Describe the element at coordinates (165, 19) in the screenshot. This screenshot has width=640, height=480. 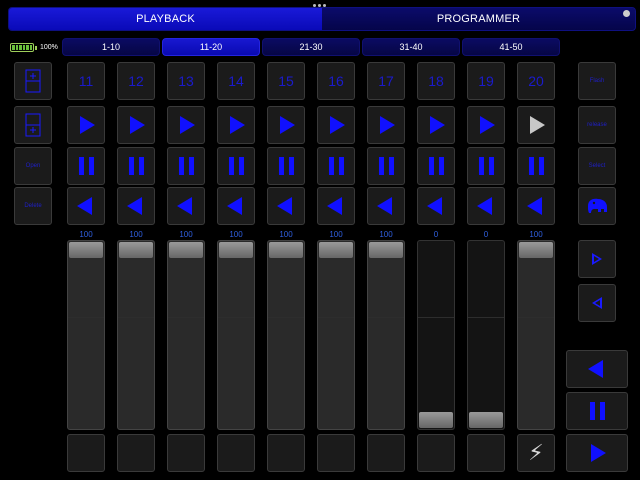
I see `tab-playback: PLAYBACK` at that location.